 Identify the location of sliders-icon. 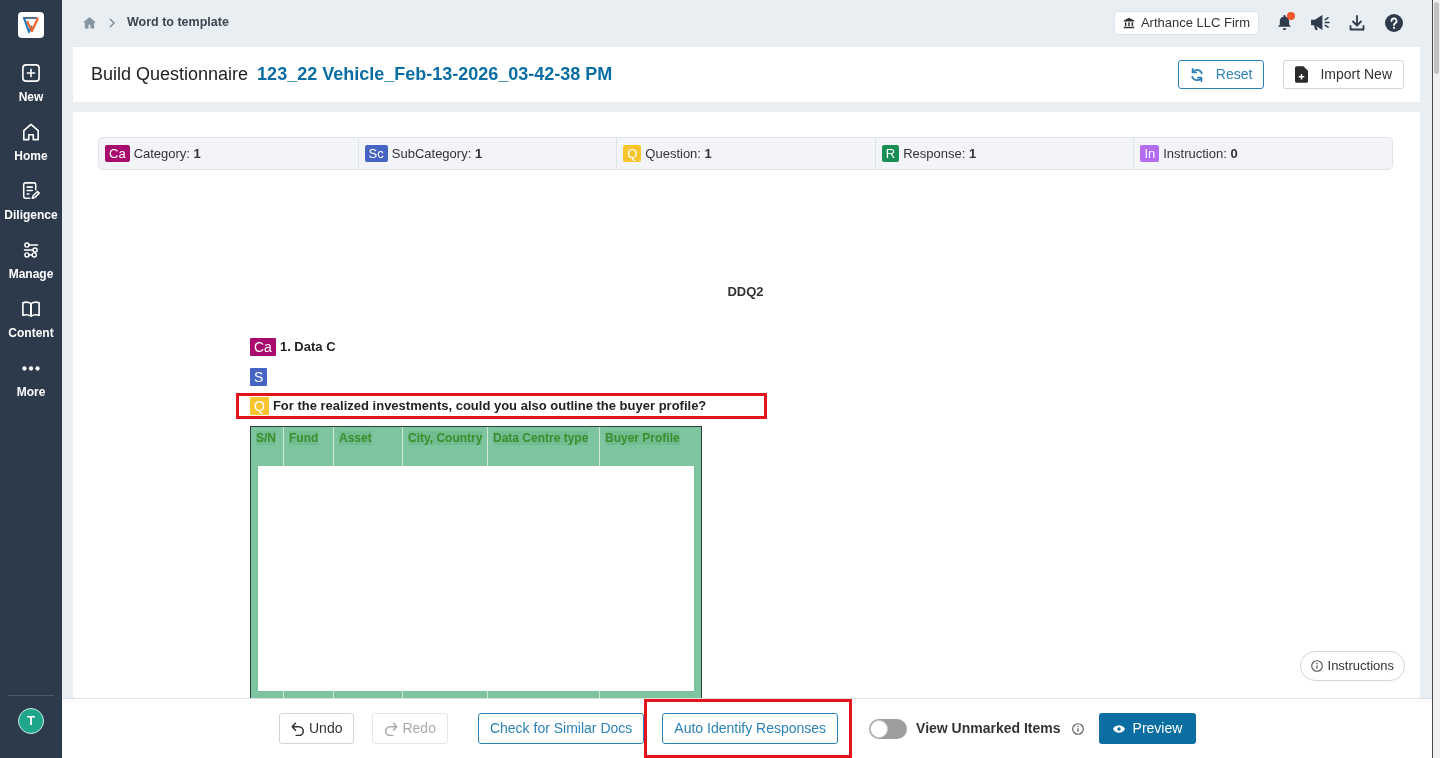
(31, 250).